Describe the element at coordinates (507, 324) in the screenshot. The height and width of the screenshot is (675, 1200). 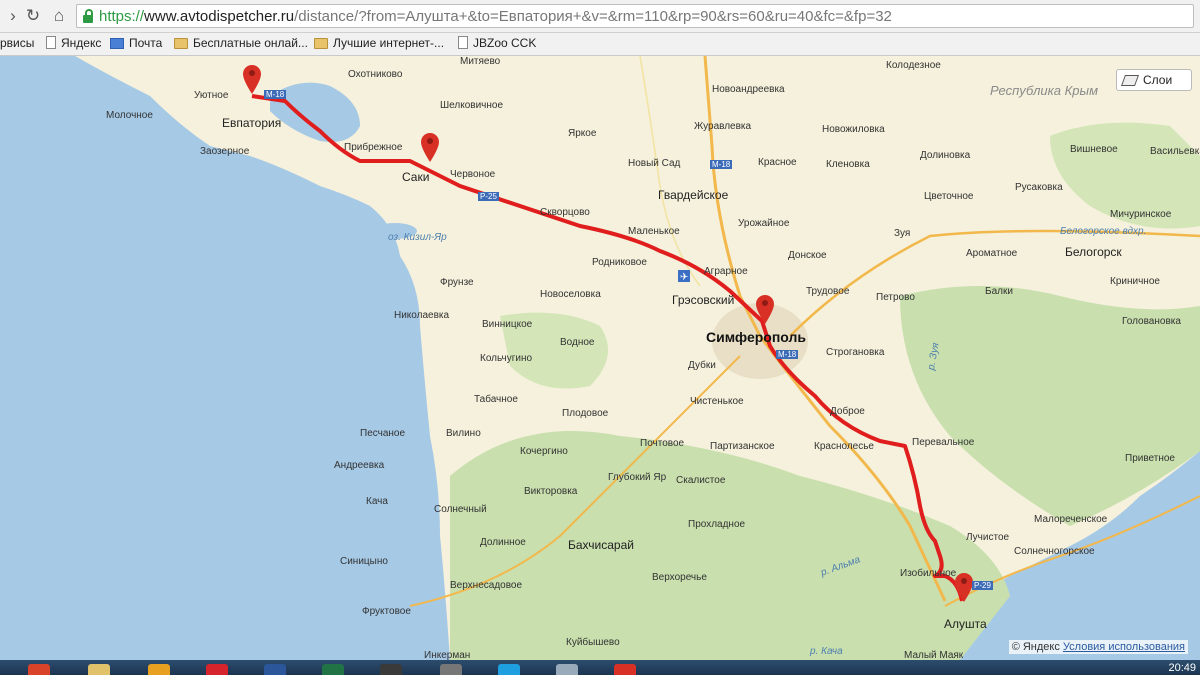
I see `label-village: Винницкое` at that location.